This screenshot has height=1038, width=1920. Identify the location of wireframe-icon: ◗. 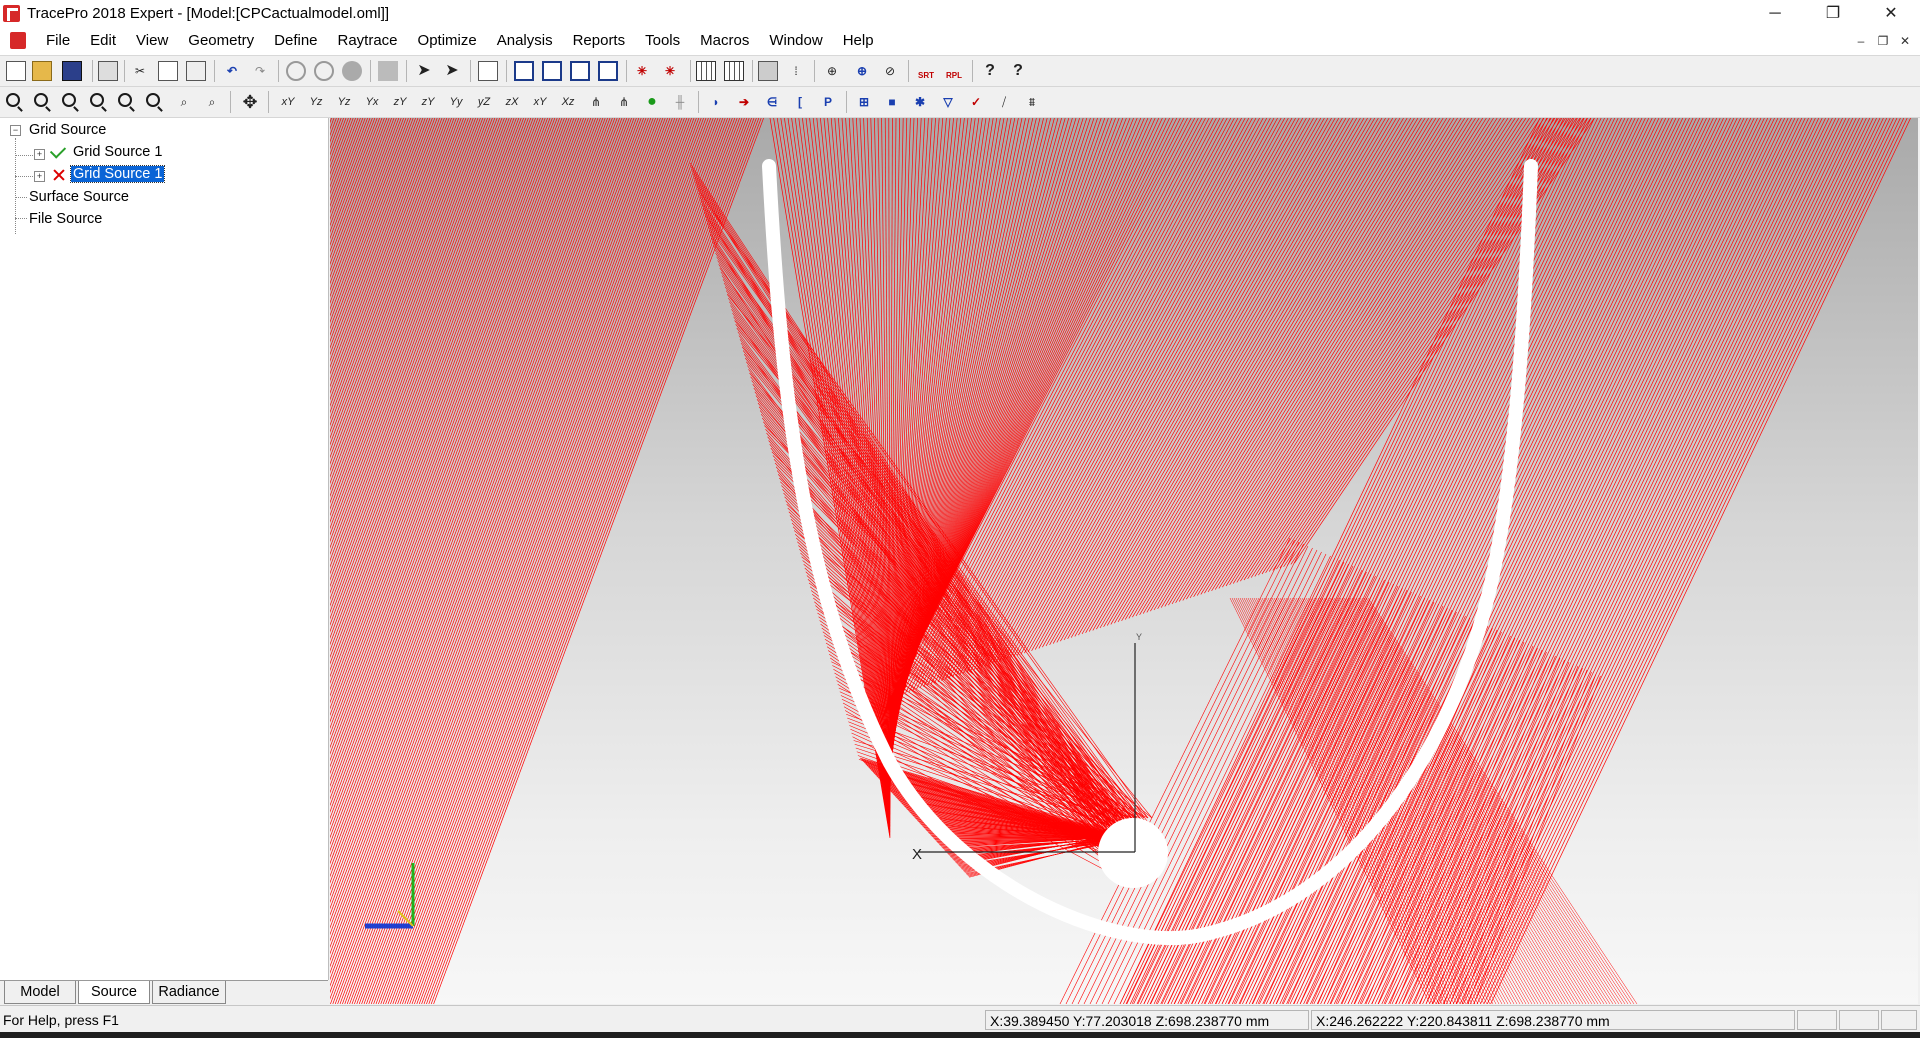
(716, 102).